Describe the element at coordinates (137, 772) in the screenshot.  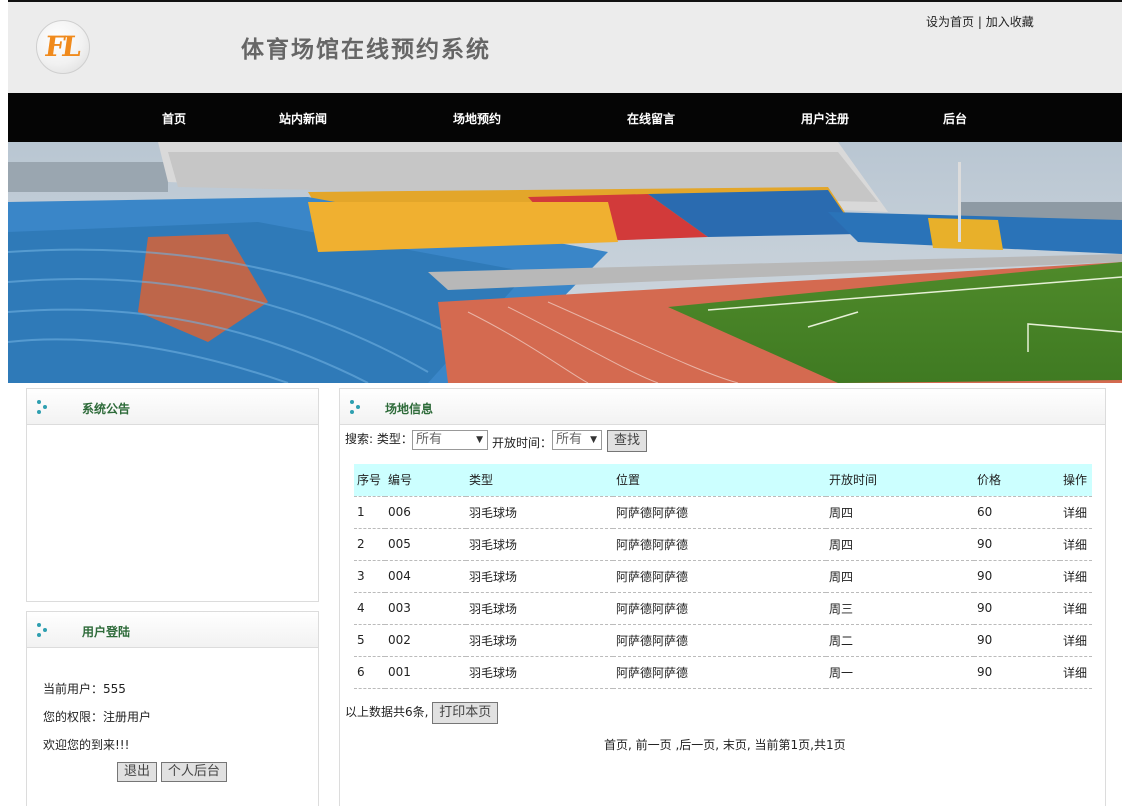
I see `logout-button: 退出` at that location.